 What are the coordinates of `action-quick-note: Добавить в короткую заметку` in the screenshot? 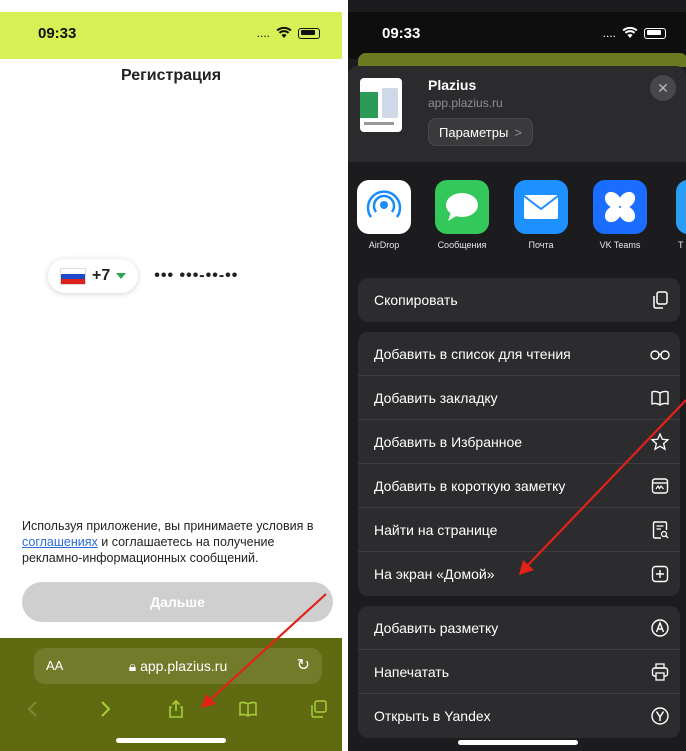 It's located at (519, 486).